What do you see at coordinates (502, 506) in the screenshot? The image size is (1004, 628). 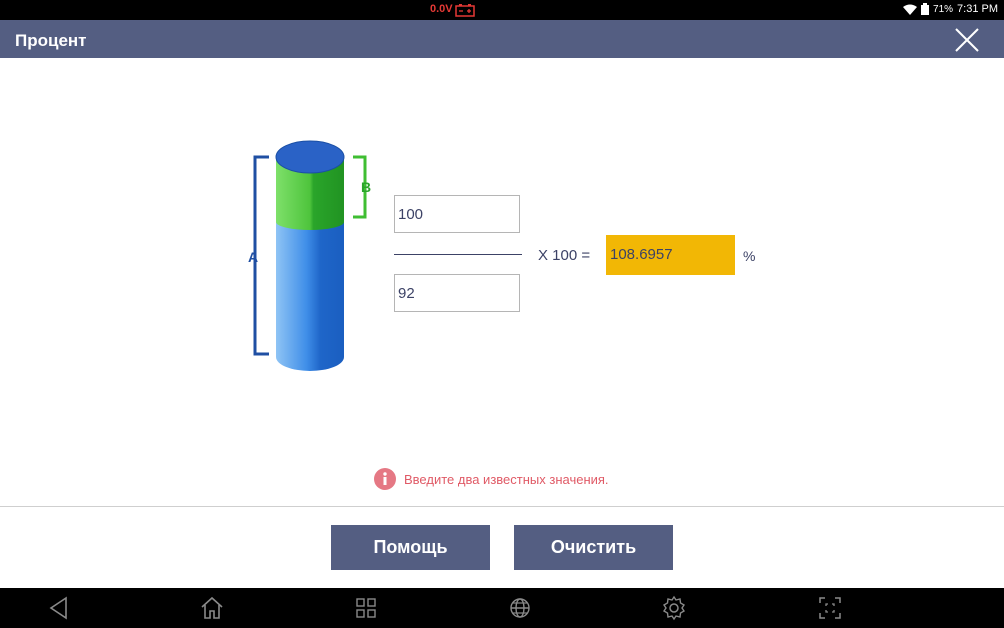 I see `divider` at bounding box center [502, 506].